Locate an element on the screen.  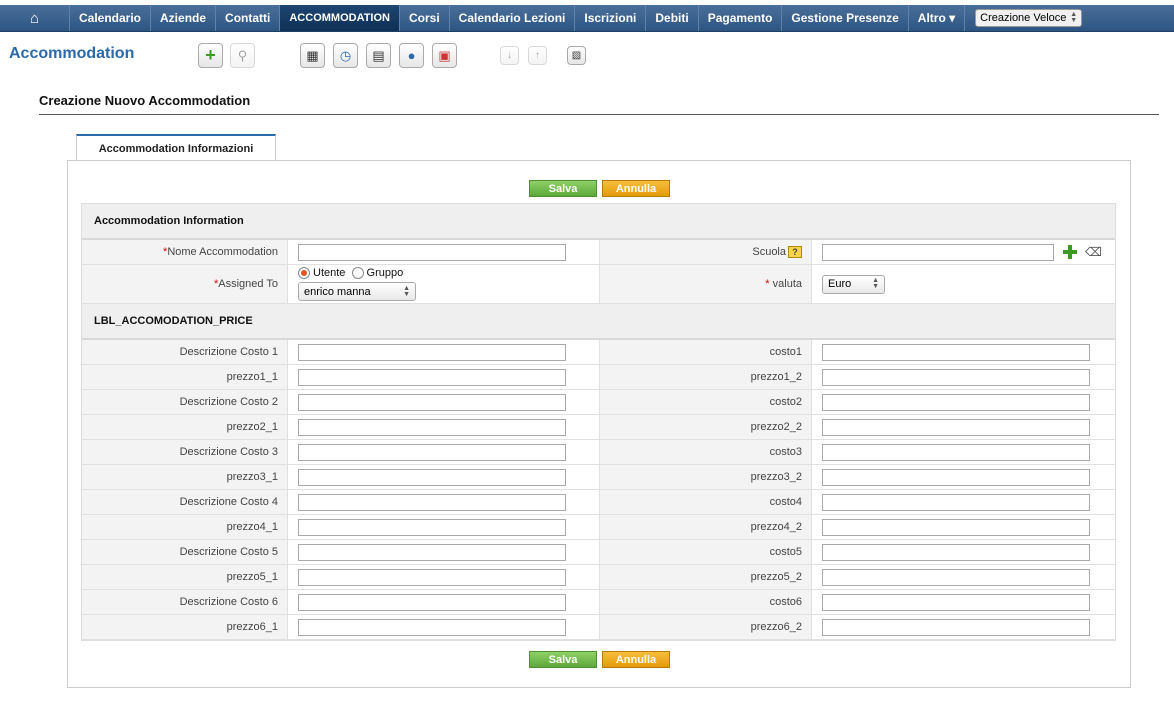
module-title: Accommodation is located at coordinates (71, 54).